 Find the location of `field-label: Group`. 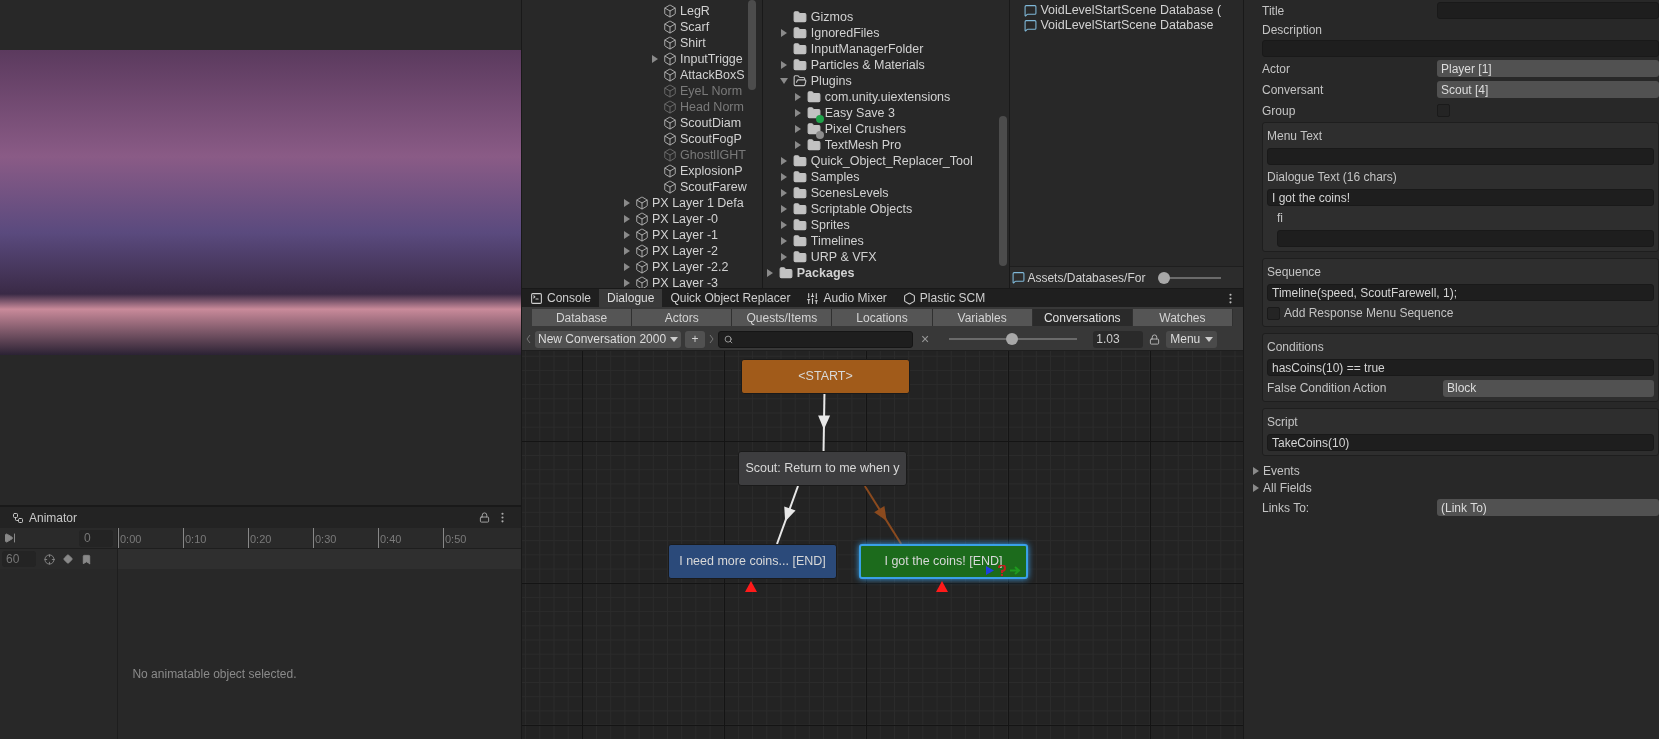

field-label: Group is located at coordinates (1279, 111).